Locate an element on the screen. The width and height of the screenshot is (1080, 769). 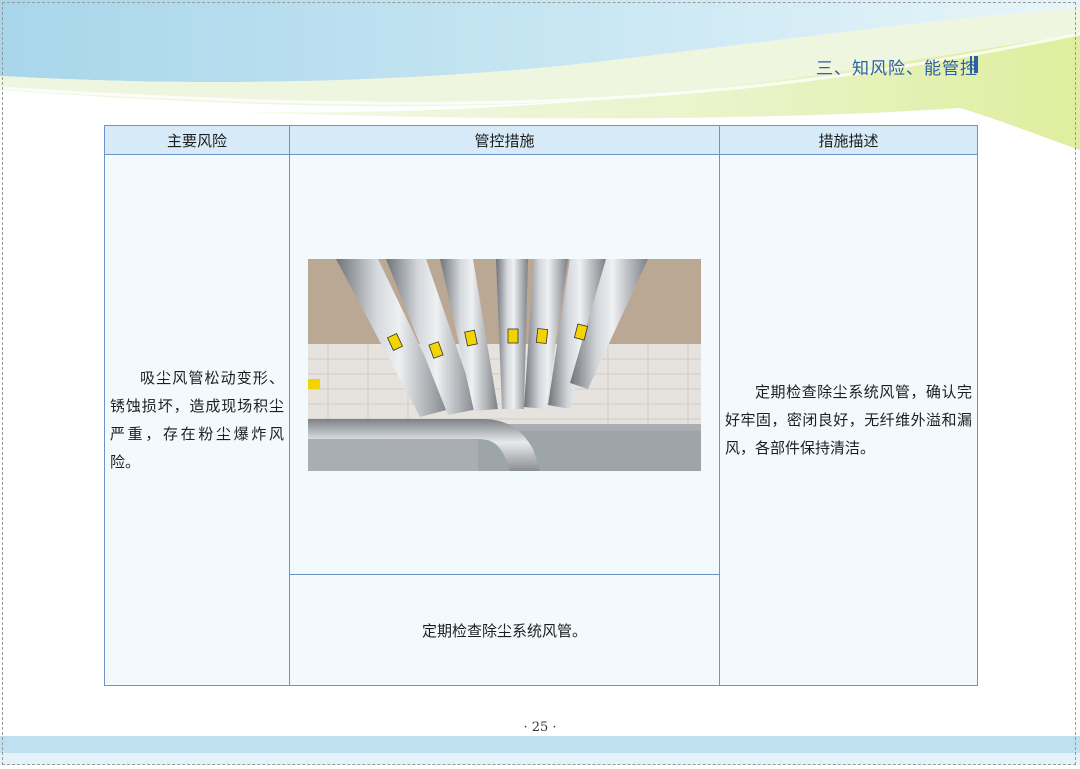
footer-band-light is located at coordinates (540, 759).